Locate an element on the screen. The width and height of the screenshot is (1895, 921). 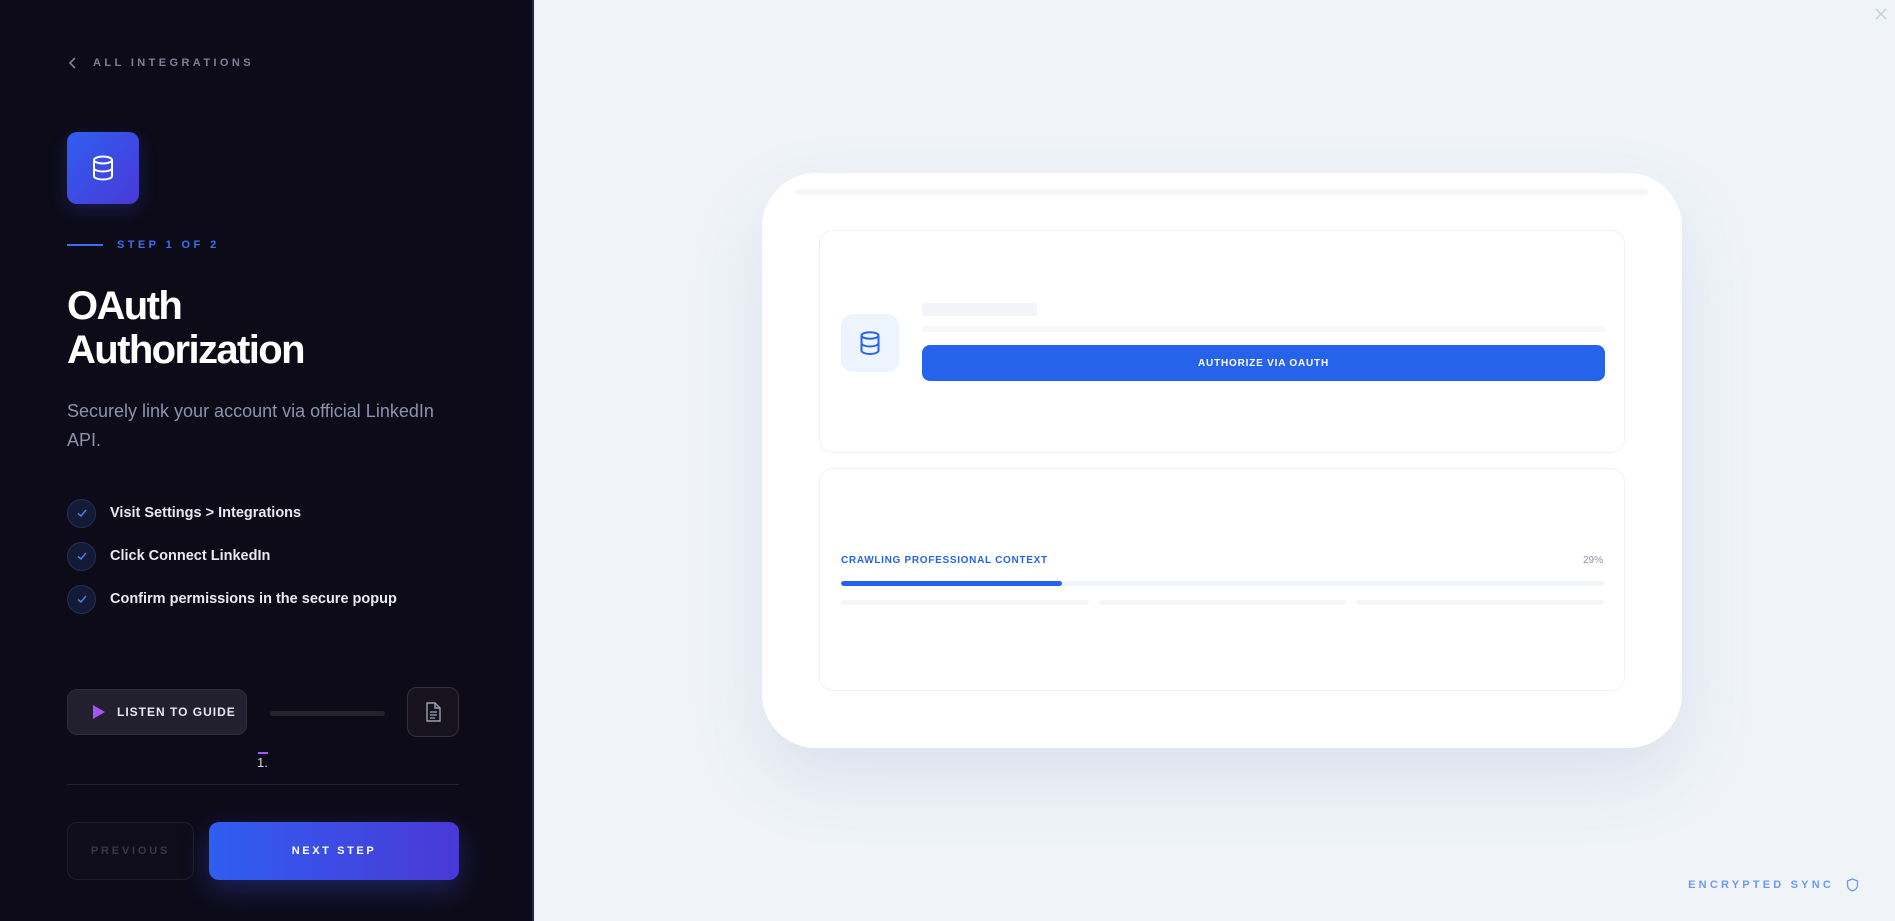
step-indicator-line is located at coordinates (85, 245).